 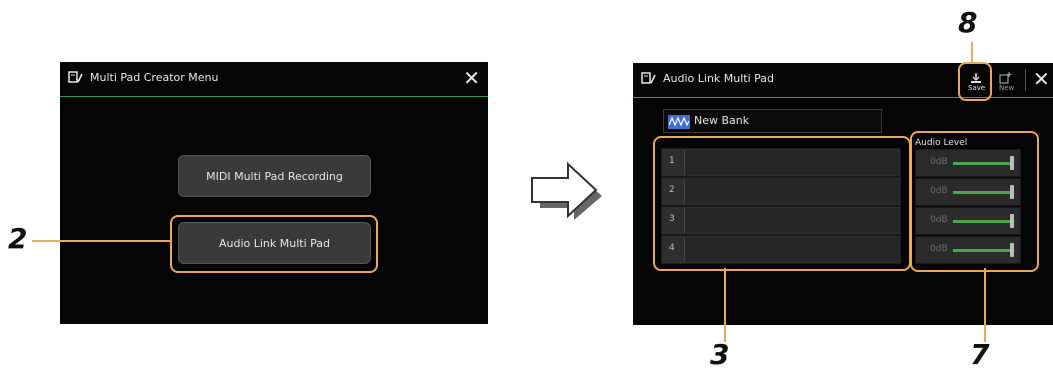 What do you see at coordinates (566, 190) in the screenshot?
I see `arrow-right-icon` at bounding box center [566, 190].